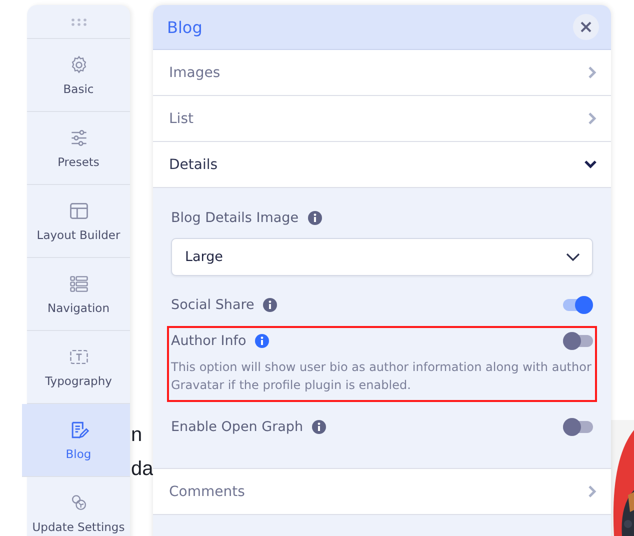 The image size is (634, 536). I want to click on image-size-select: Large, so click(382, 257).